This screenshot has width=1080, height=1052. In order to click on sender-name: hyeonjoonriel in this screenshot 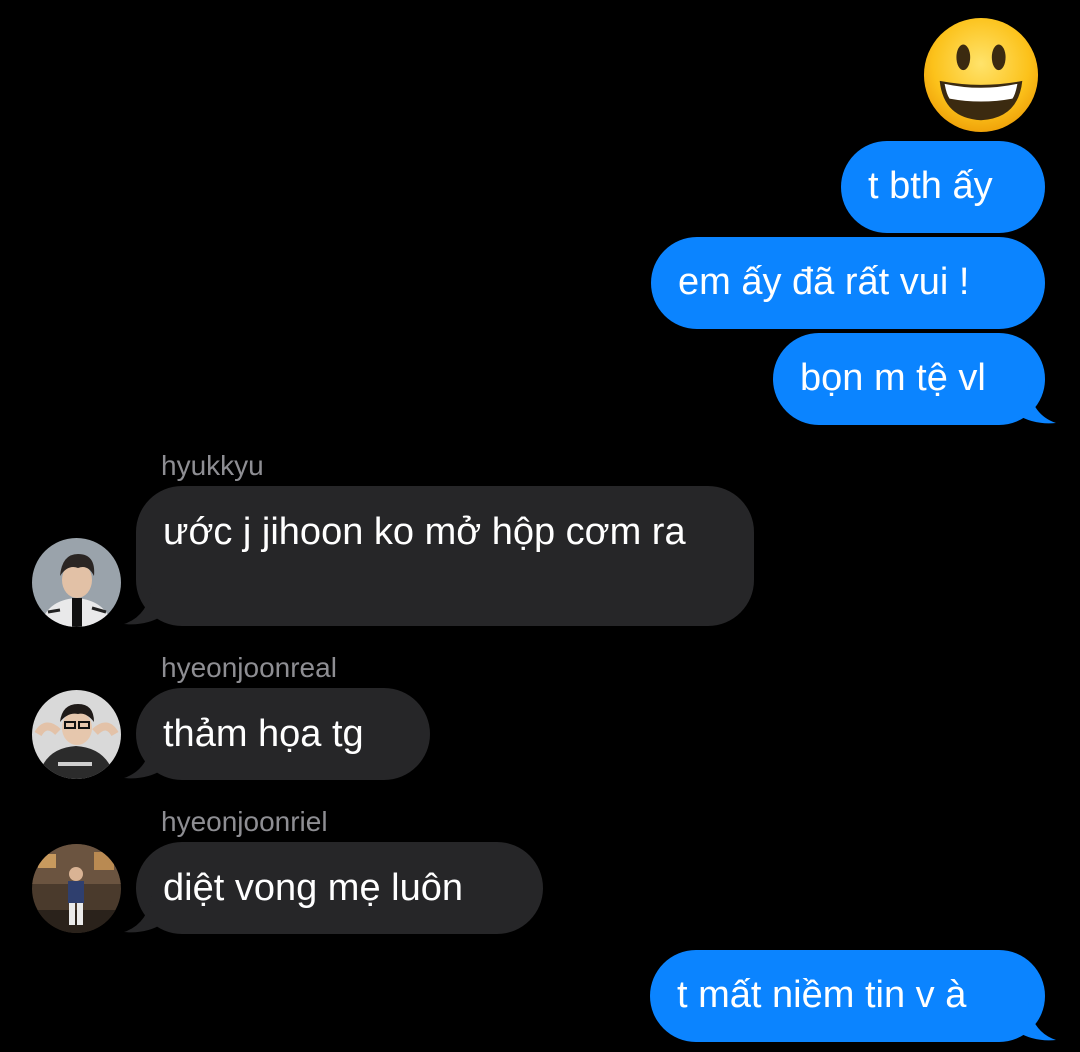, I will do `click(244, 821)`.